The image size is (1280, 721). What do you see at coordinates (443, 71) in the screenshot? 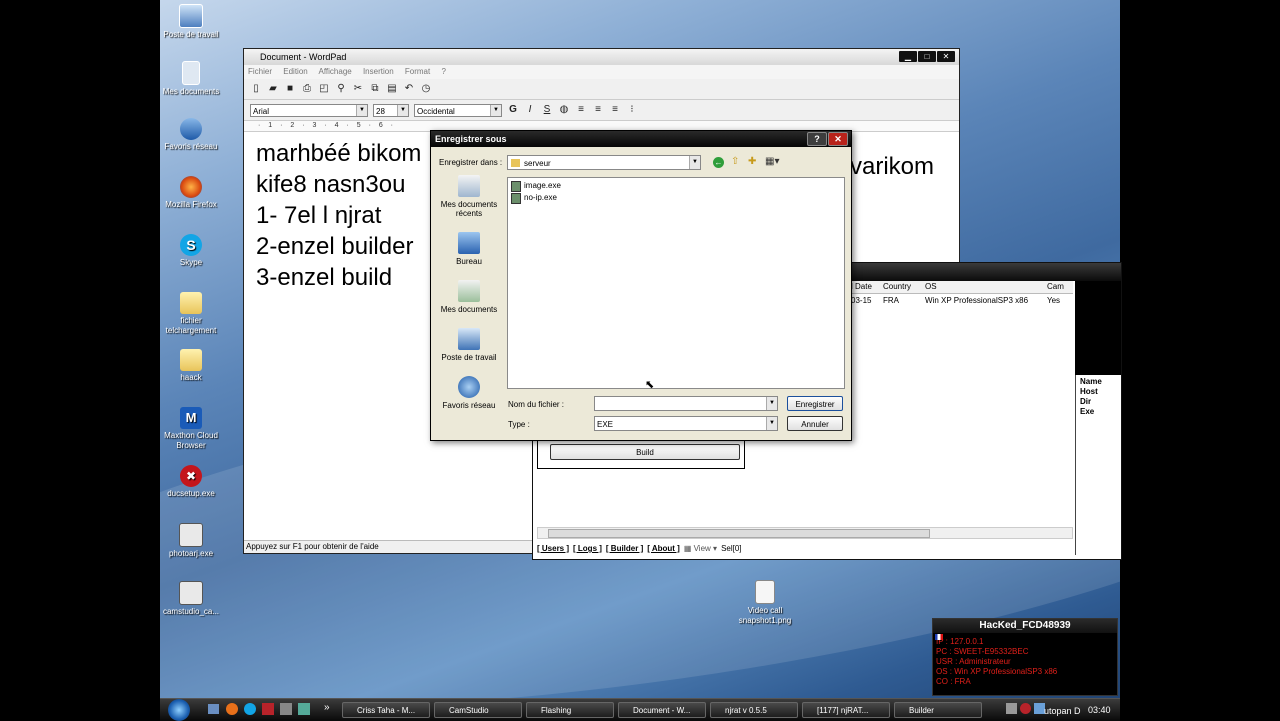
I see `menu-help: ?` at bounding box center [443, 71].